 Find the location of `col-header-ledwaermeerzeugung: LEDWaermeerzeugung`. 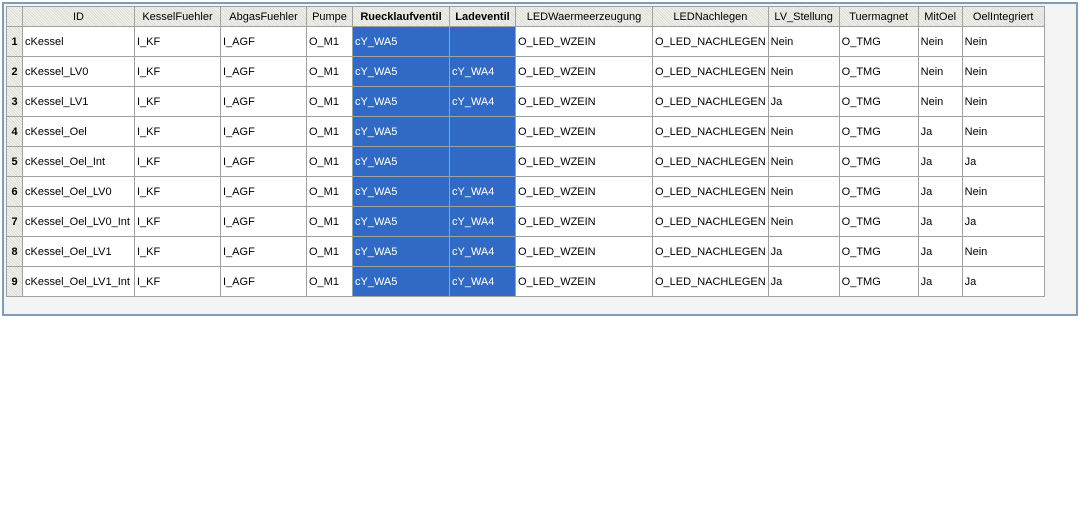

col-header-ledwaermeerzeugung: LEDWaermeerzeugung is located at coordinates (584, 16).